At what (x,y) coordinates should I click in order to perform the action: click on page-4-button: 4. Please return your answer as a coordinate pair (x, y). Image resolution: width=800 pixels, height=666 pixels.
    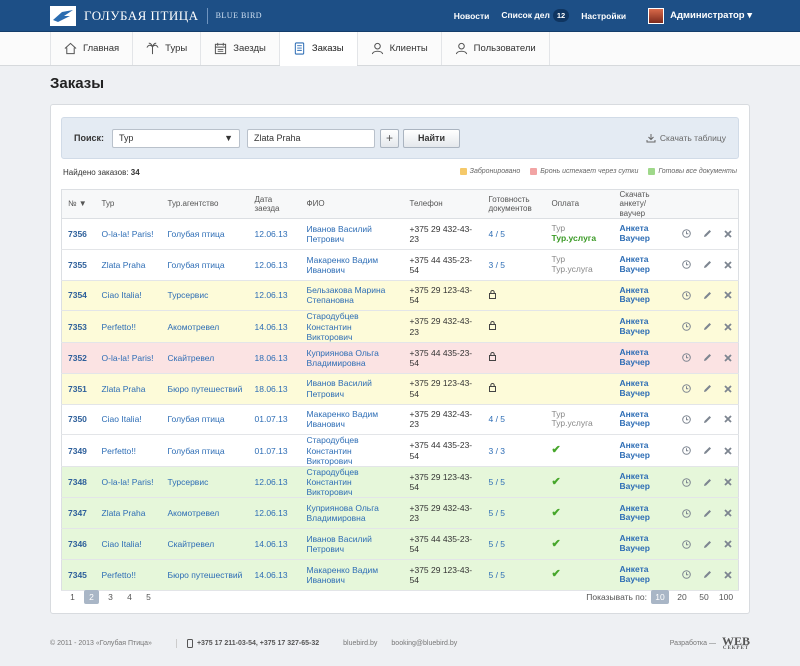
    Looking at the image, I should click on (129, 597).